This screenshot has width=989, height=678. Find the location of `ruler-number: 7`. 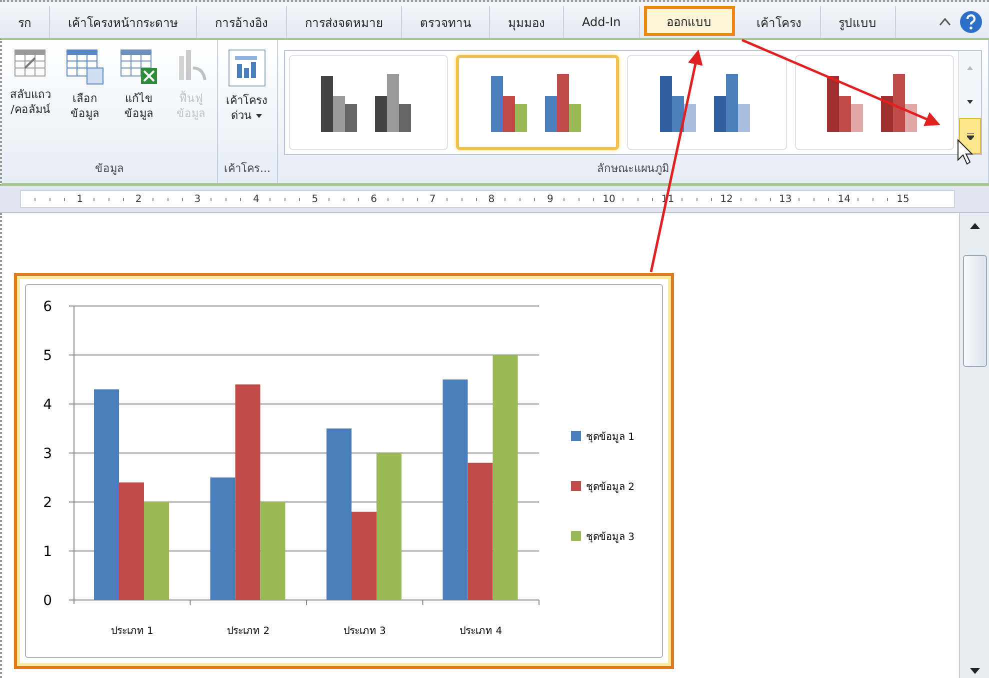

ruler-number: 7 is located at coordinates (432, 199).